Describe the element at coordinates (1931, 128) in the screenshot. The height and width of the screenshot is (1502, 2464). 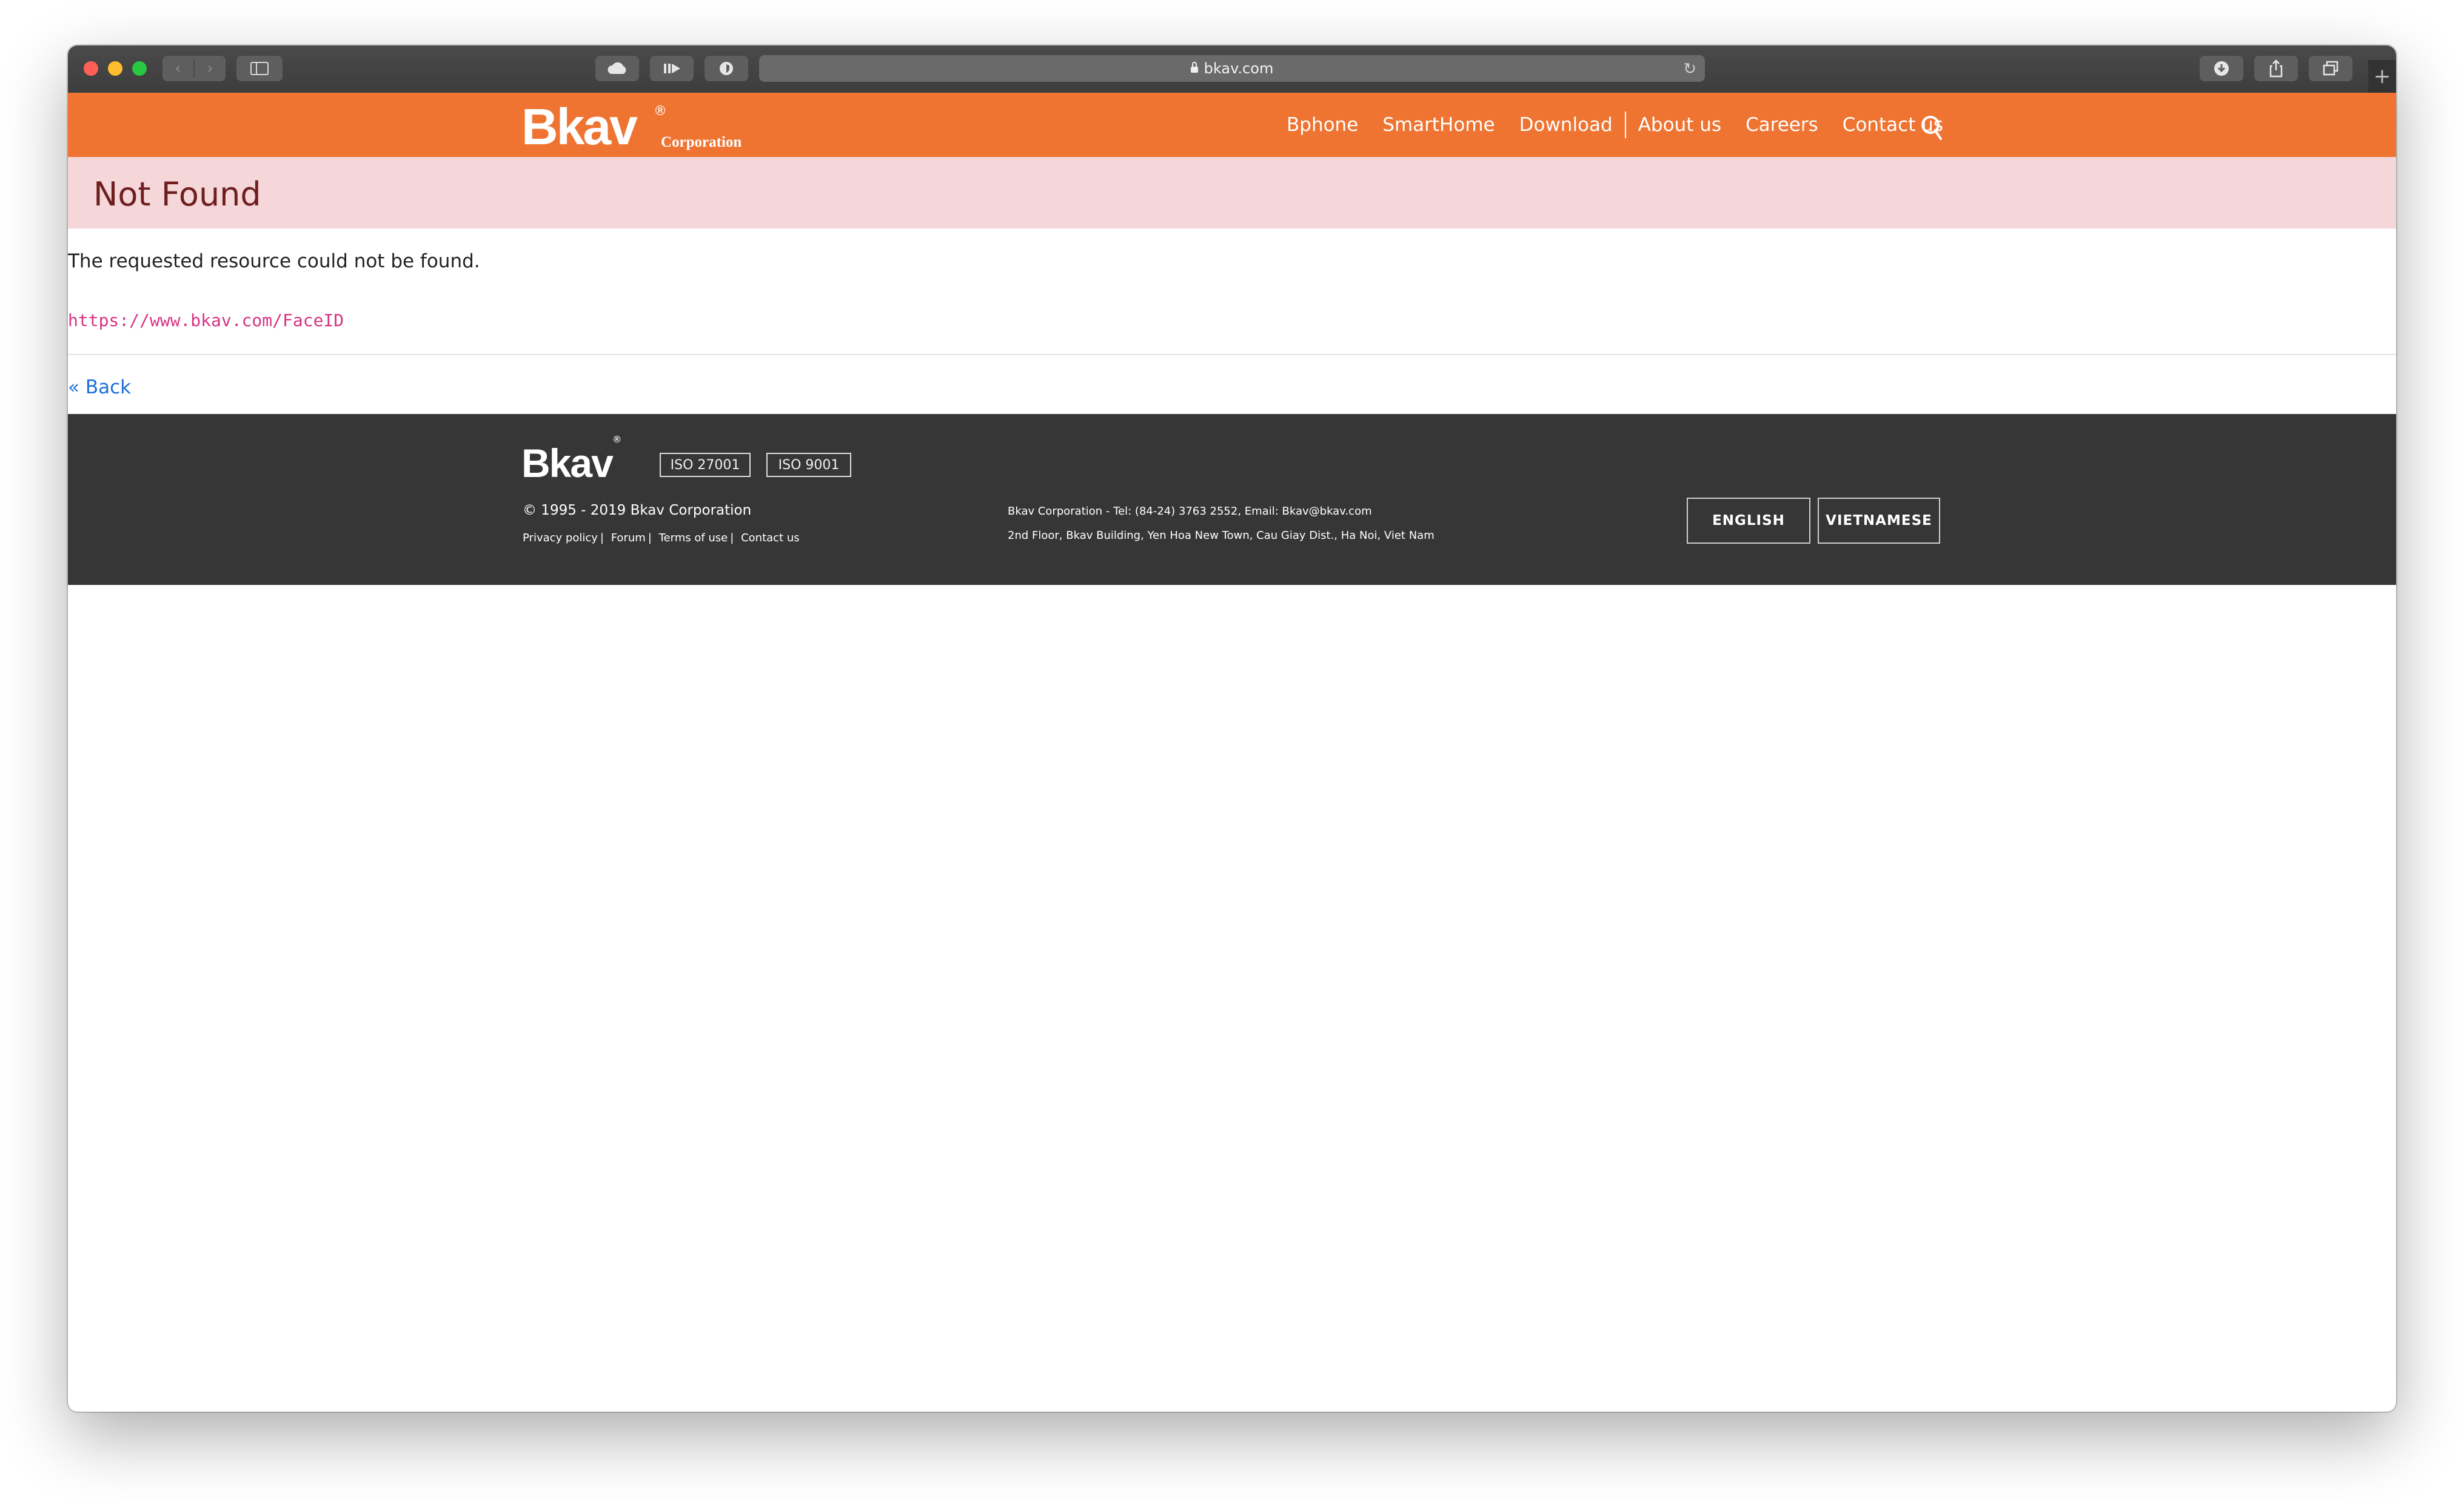
I see `search-icon` at that location.